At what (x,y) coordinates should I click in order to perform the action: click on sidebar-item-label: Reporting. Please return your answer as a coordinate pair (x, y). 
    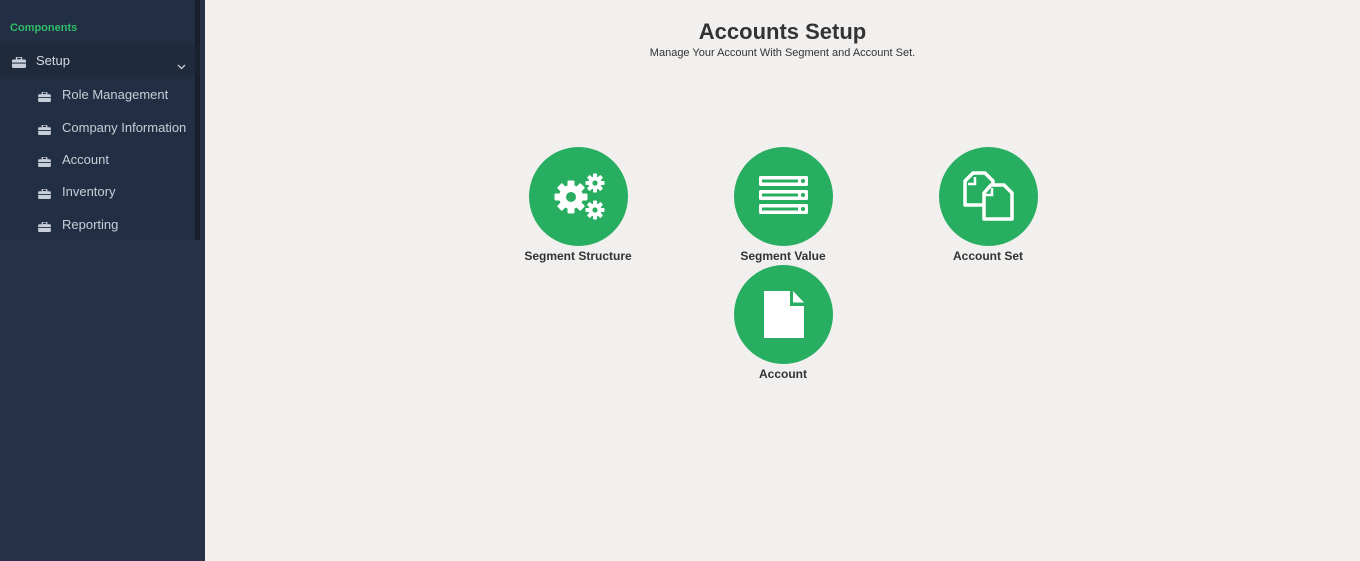
    Looking at the image, I should click on (90, 224).